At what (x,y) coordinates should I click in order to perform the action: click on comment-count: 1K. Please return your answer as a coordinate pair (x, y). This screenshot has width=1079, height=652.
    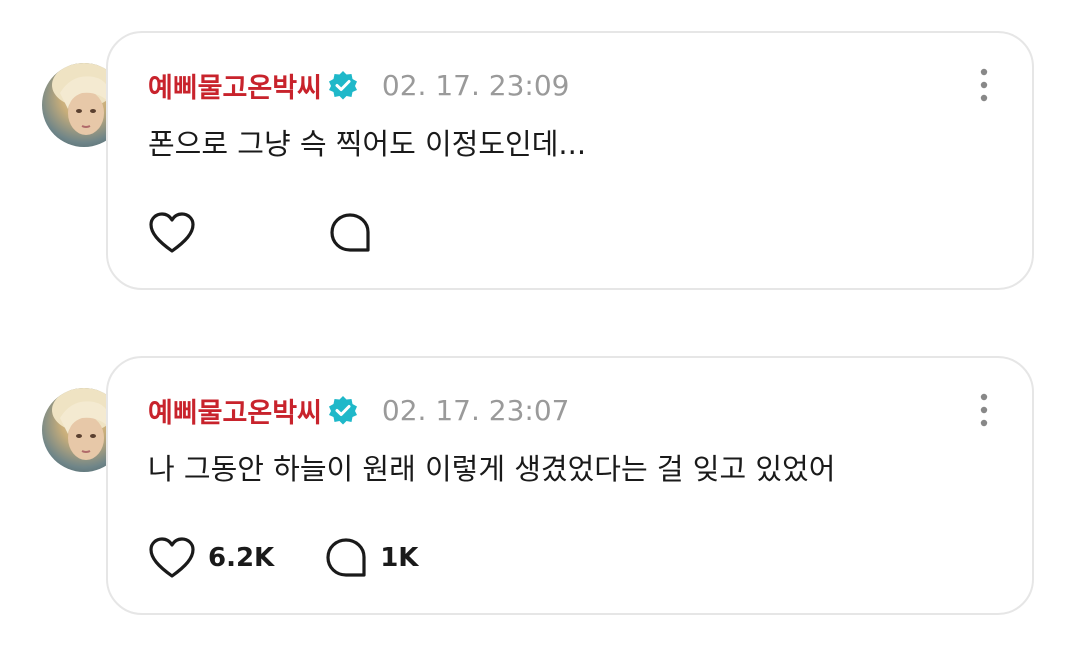
    Looking at the image, I should click on (399, 558).